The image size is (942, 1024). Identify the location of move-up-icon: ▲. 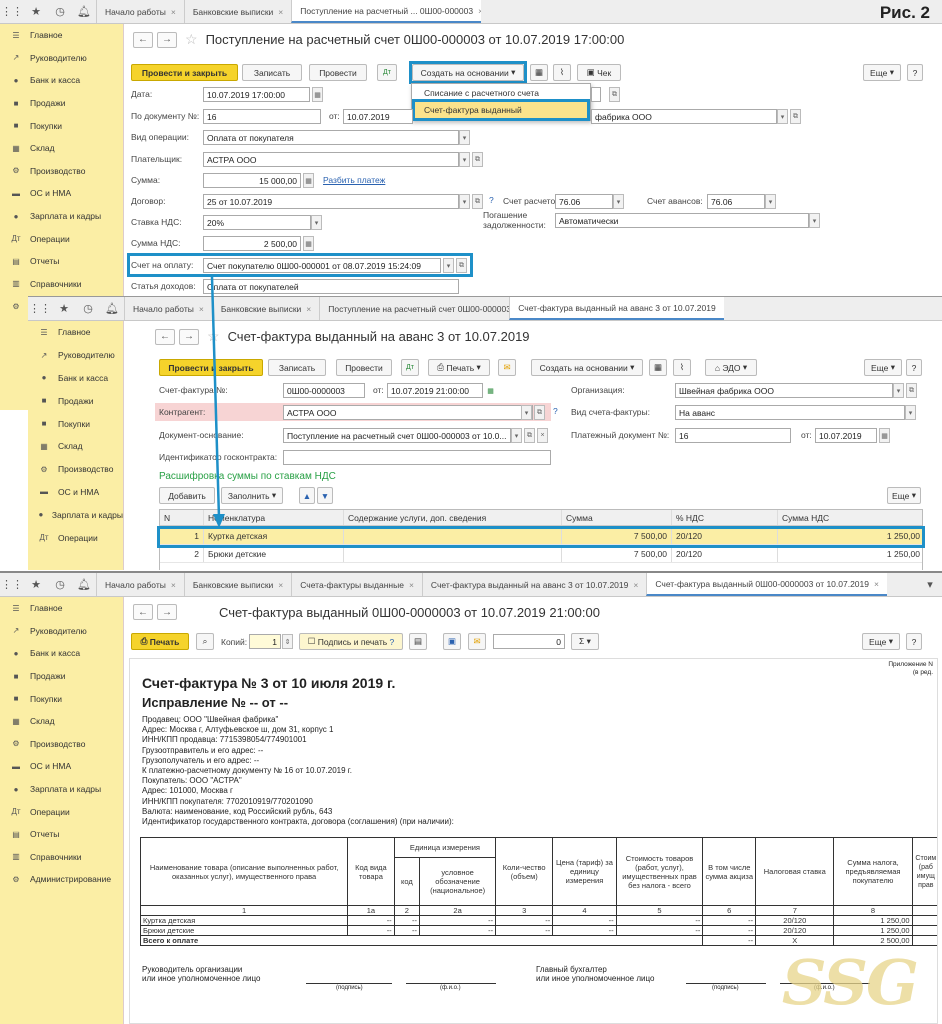
(307, 495).